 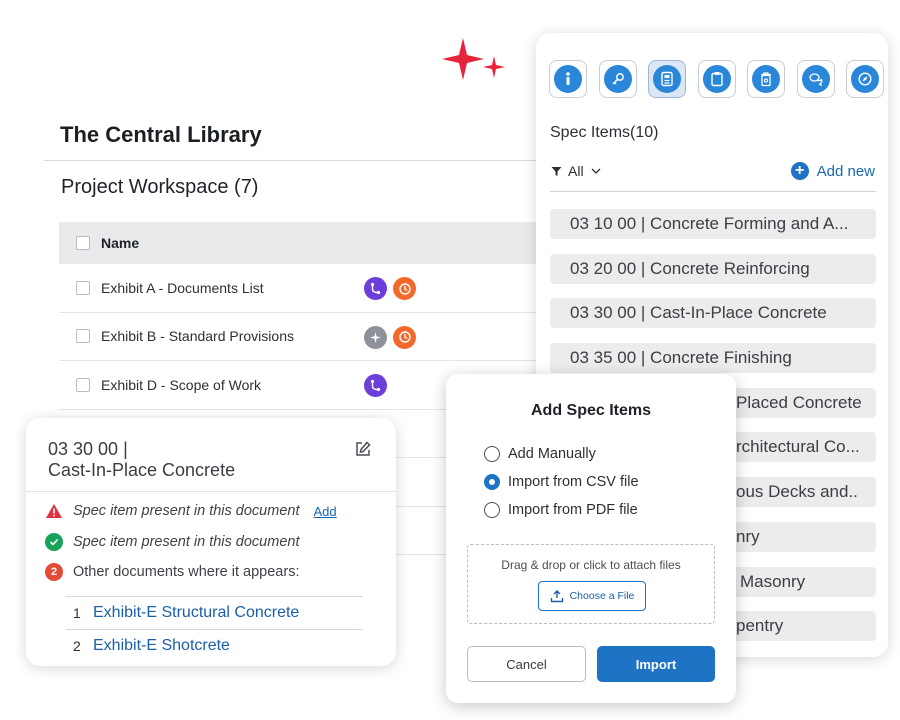 I want to click on key-button, so click(x=617, y=79).